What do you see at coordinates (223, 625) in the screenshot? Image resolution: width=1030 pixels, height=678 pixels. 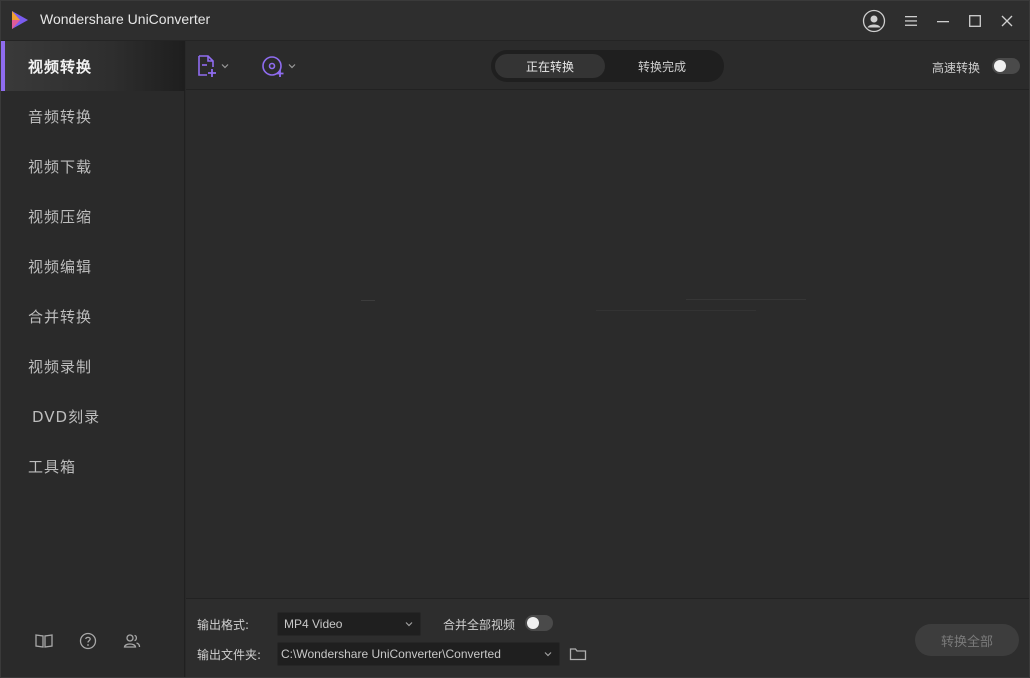 I see `output-format-label: 输出格式:` at bounding box center [223, 625].